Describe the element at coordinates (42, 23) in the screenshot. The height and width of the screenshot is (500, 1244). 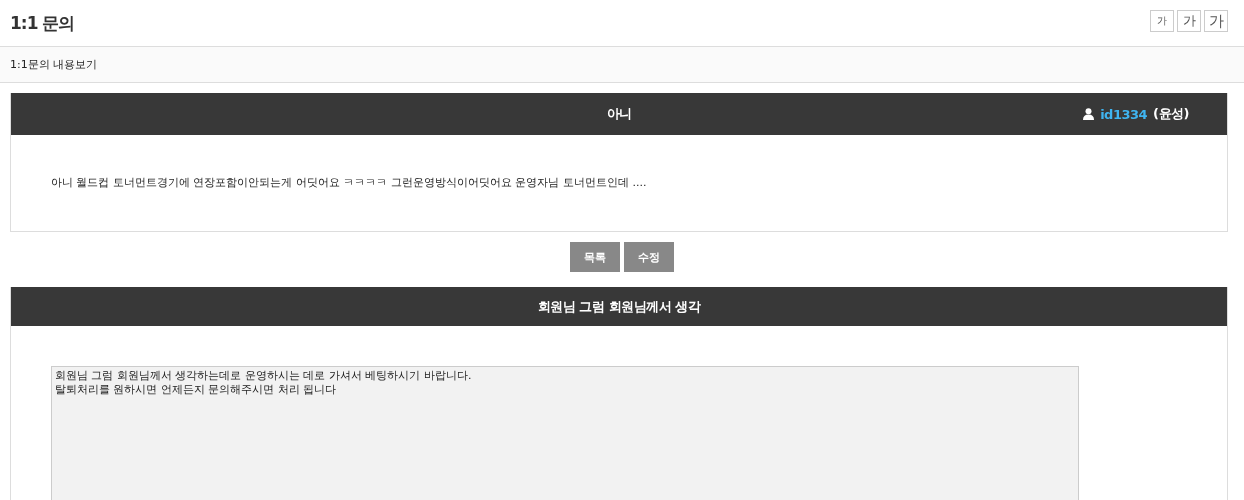
I see `page-title: 1:1 문의` at that location.